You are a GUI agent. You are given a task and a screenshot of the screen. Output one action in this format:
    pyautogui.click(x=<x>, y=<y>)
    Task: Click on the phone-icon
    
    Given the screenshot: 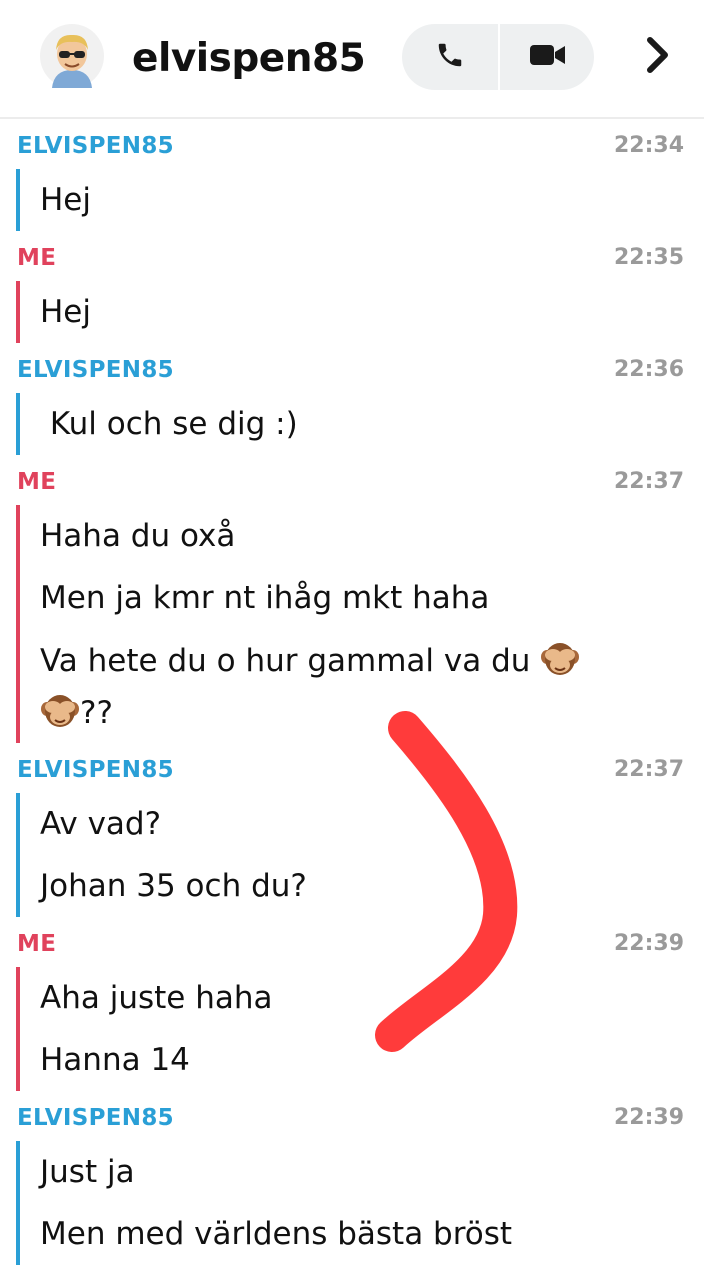 What is the action you would take?
    pyautogui.click(x=450, y=57)
    